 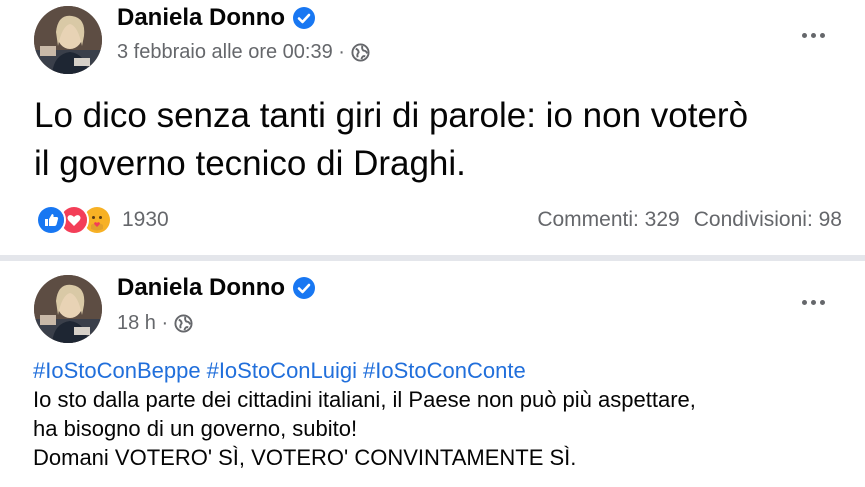 What do you see at coordinates (145, 219) in the screenshot?
I see `reaction-count: 1930` at bounding box center [145, 219].